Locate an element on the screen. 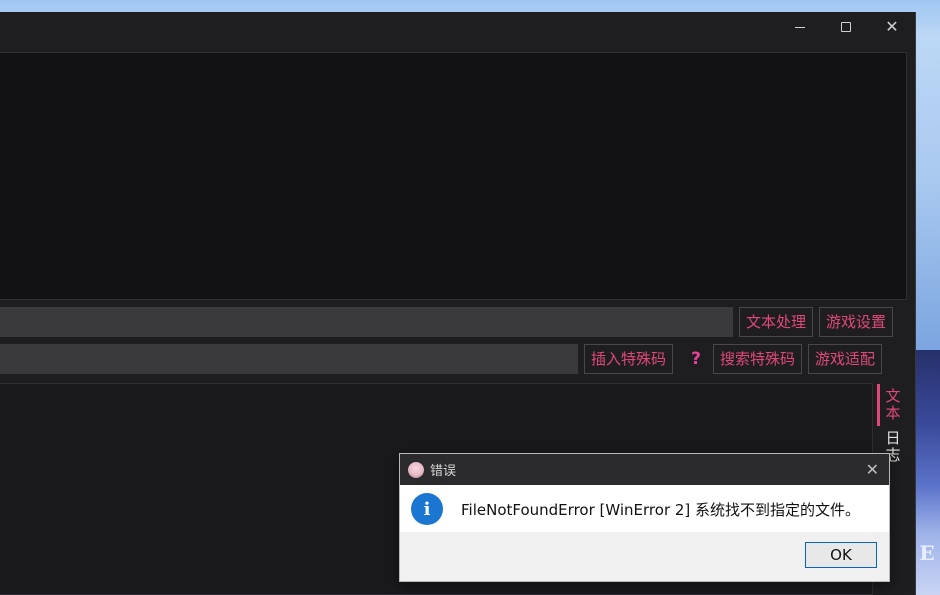 This screenshot has width=940, height=595. desktop-wallpaper-letter: E is located at coordinates (927, 553).